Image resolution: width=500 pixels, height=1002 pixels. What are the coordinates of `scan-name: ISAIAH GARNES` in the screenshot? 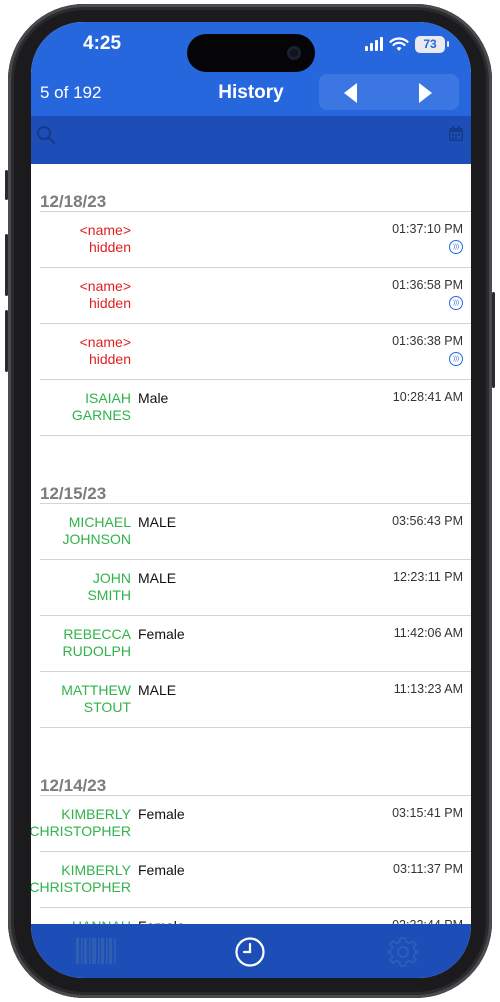 It's located at (101, 407).